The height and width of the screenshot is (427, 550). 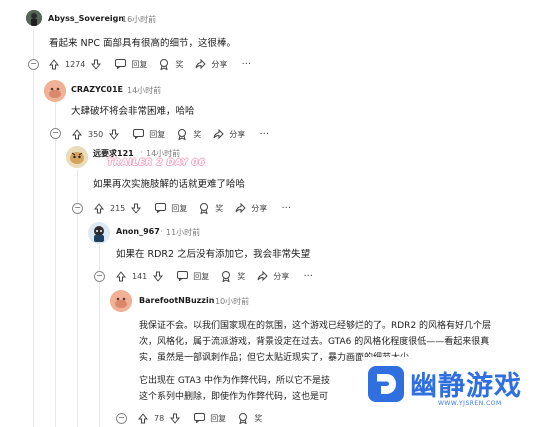 What do you see at coordinates (213, 254) in the screenshot?
I see `comment-text: 如果在 RDR2 之后没有添加它，我会非常失望` at bounding box center [213, 254].